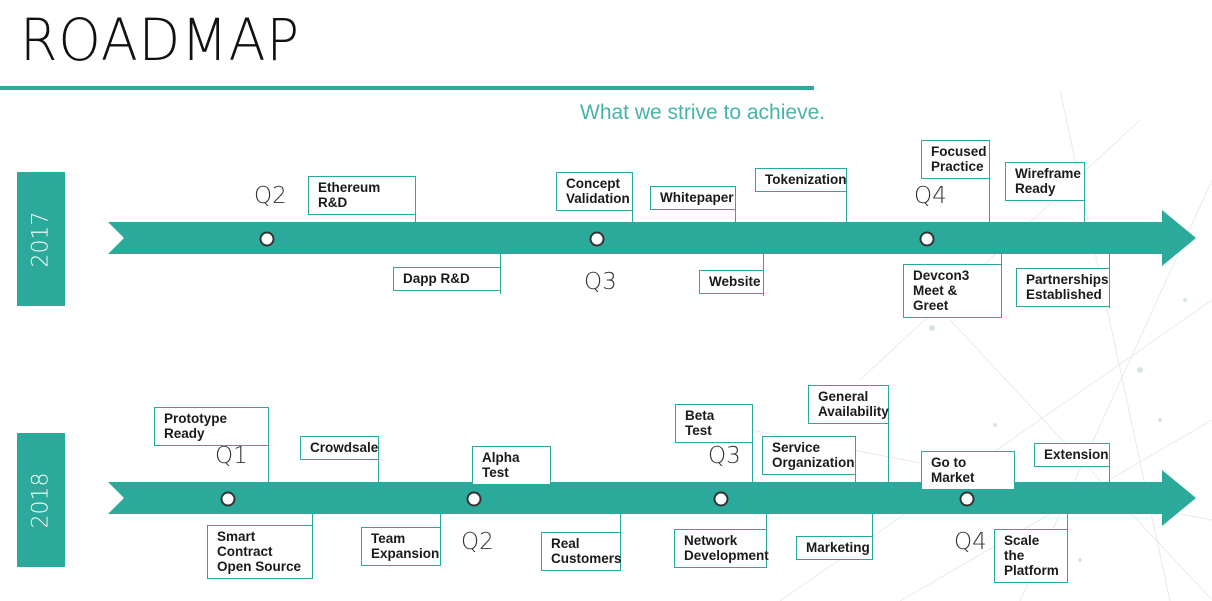 Image resolution: width=1212 pixels, height=601 pixels. What do you see at coordinates (362, 195) in the screenshot?
I see `milestone-ethereum-rd: Ethereum R&D` at bounding box center [362, 195].